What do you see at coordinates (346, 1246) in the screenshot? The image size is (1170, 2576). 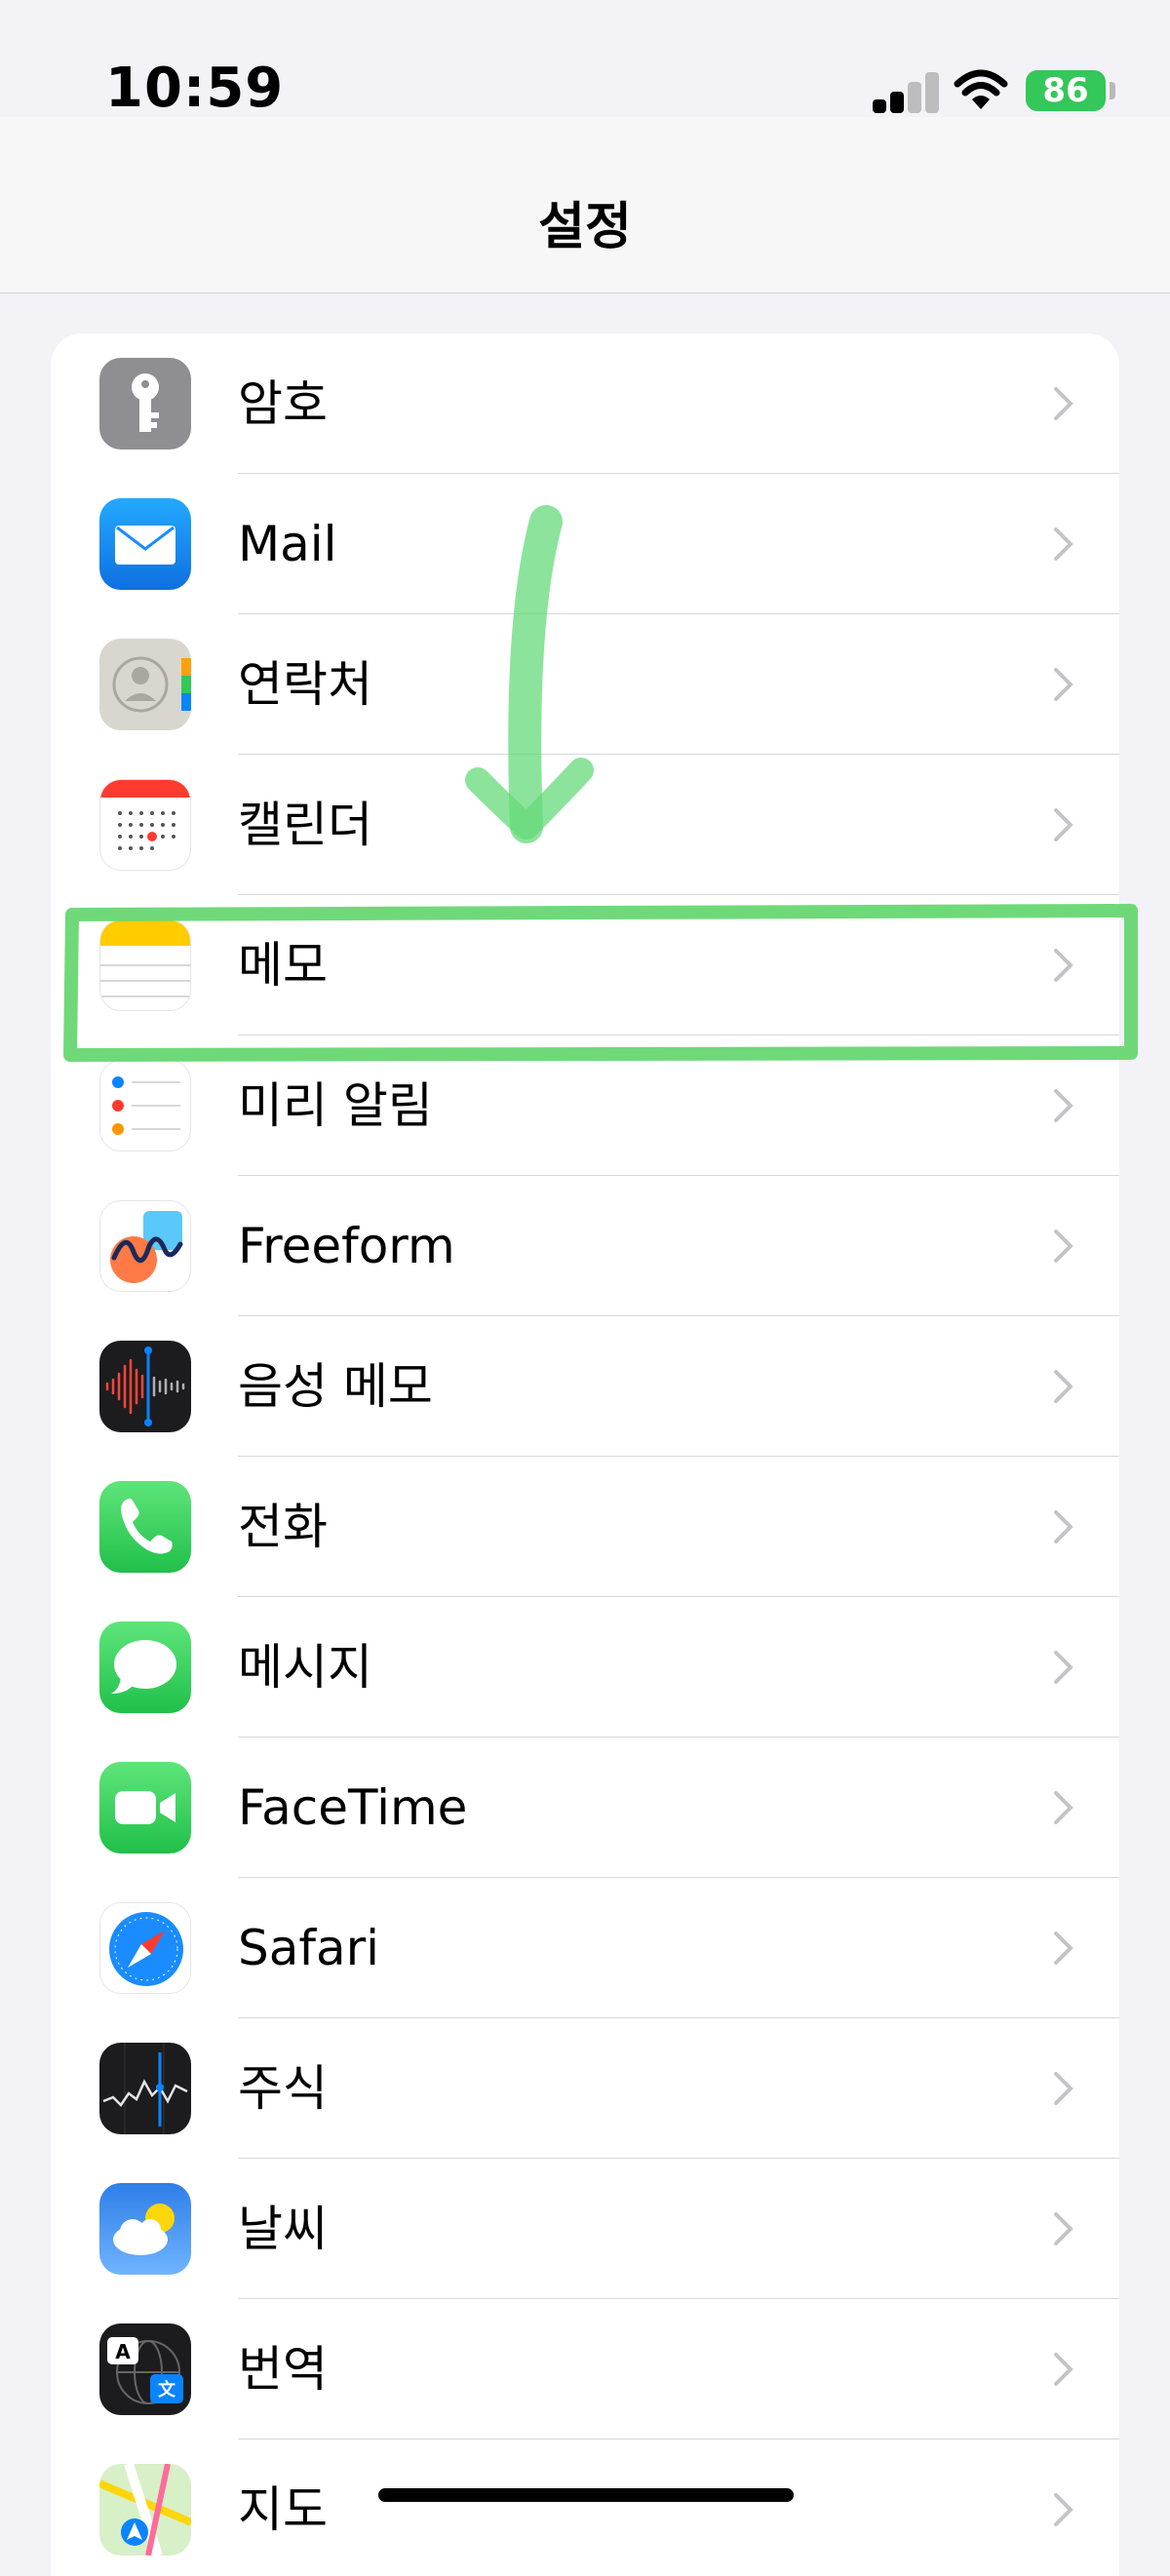 I see `settings-item-label: Freeform` at bounding box center [346, 1246].